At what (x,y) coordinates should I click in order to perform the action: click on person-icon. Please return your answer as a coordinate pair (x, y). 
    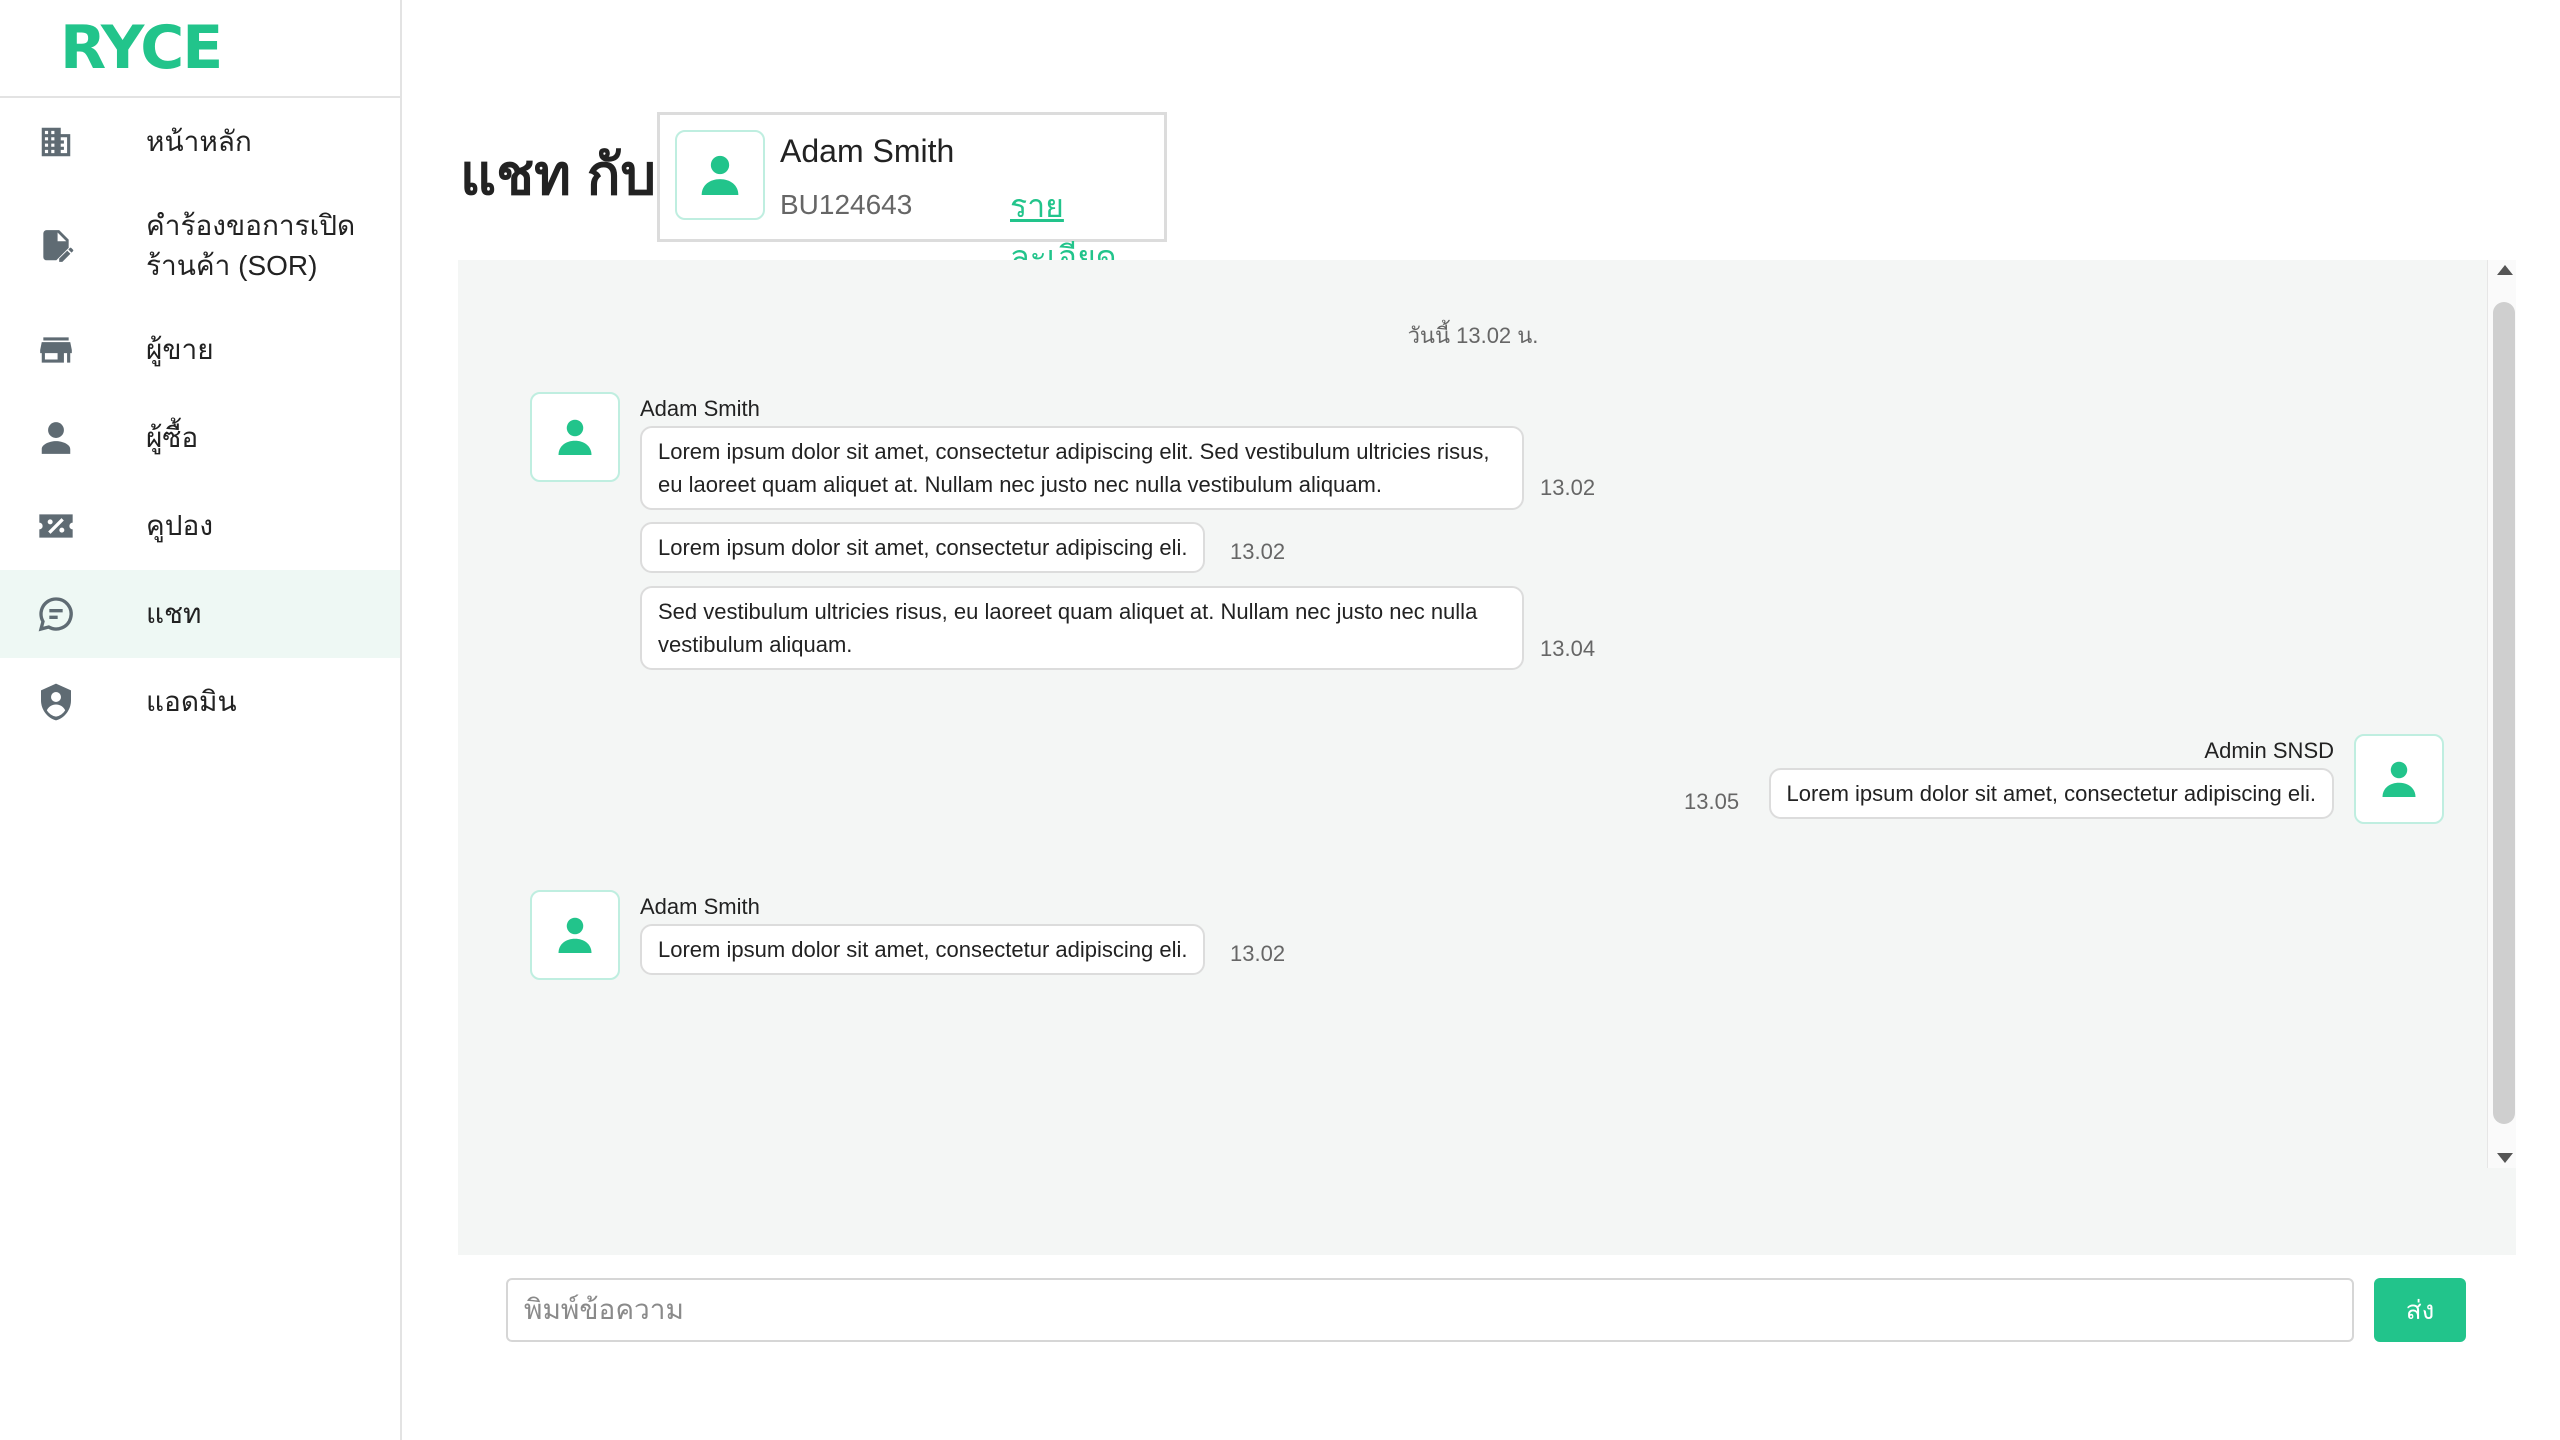
    Looking at the image, I should click on (56, 438).